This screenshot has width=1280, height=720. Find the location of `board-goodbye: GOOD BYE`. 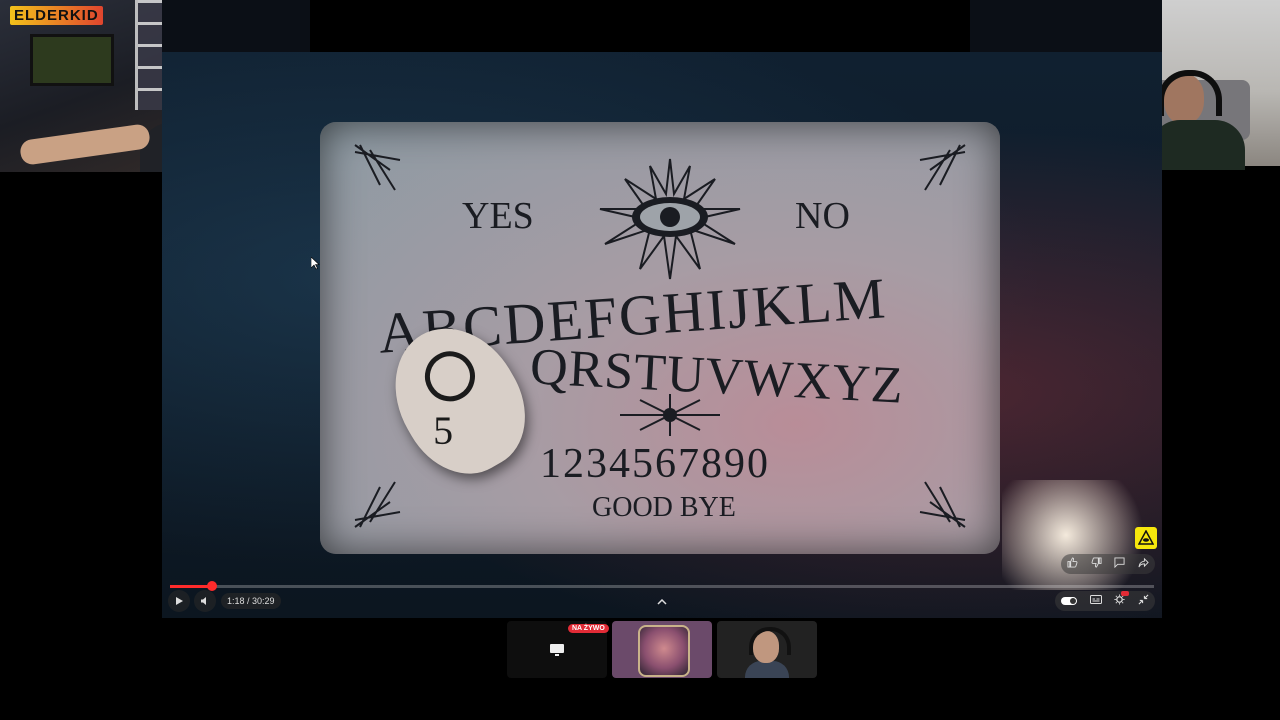

board-goodbye: GOOD BYE is located at coordinates (664, 507).